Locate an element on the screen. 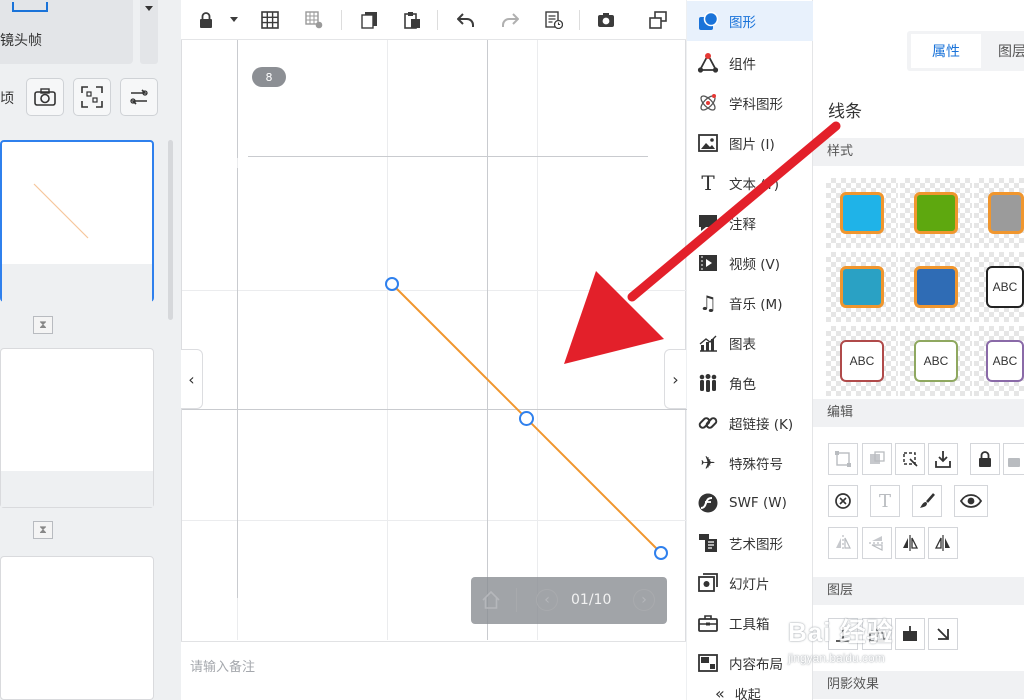 Image resolution: width=1024 pixels, height=700 pixels. download-icon is located at coordinates (943, 459).